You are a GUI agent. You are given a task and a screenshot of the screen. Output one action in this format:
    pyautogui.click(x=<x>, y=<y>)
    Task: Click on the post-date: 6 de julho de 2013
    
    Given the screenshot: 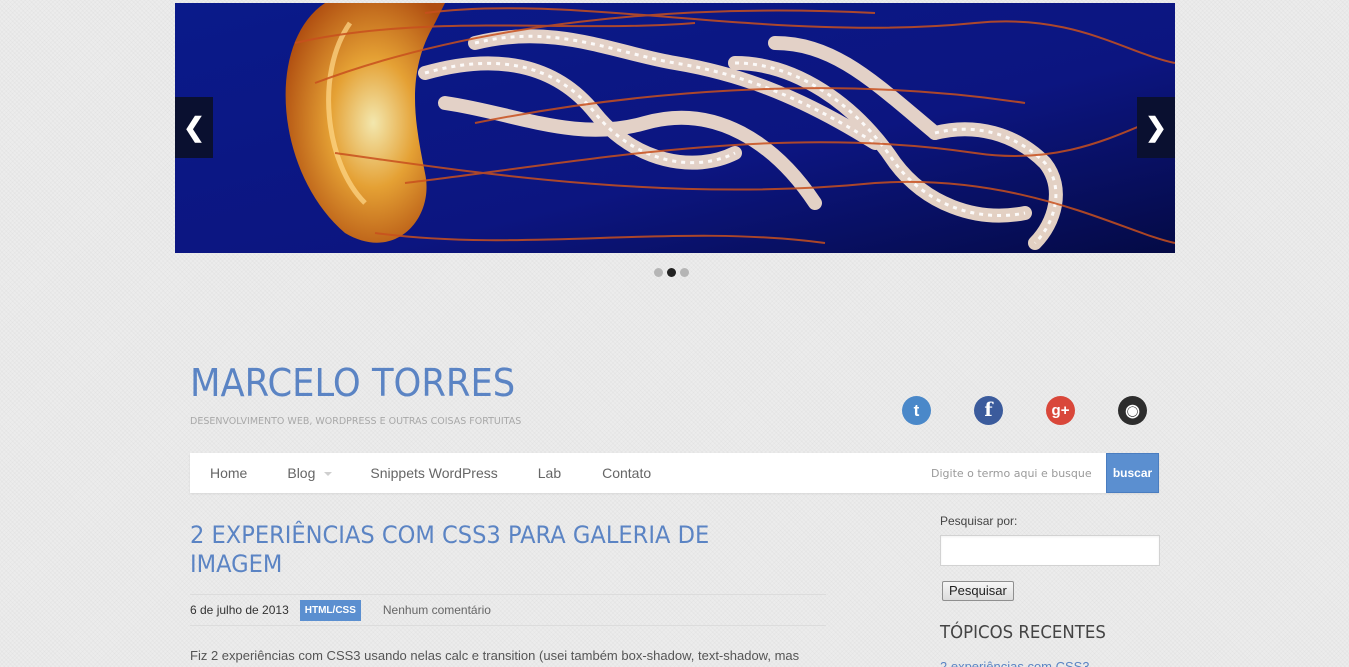 What is the action you would take?
    pyautogui.click(x=239, y=610)
    